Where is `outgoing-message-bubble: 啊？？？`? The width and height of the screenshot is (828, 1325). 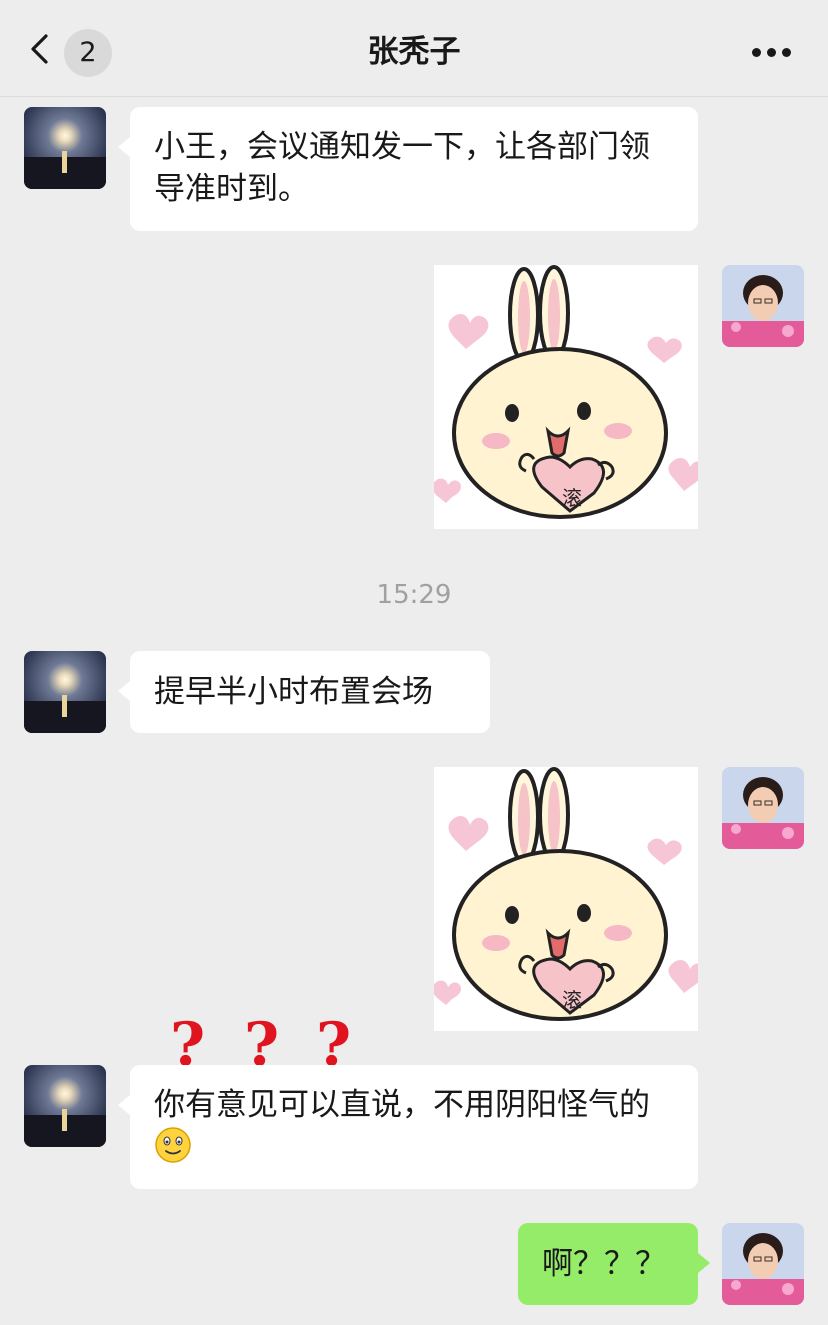
outgoing-message-bubble: 啊？？？ is located at coordinates (614, 1264).